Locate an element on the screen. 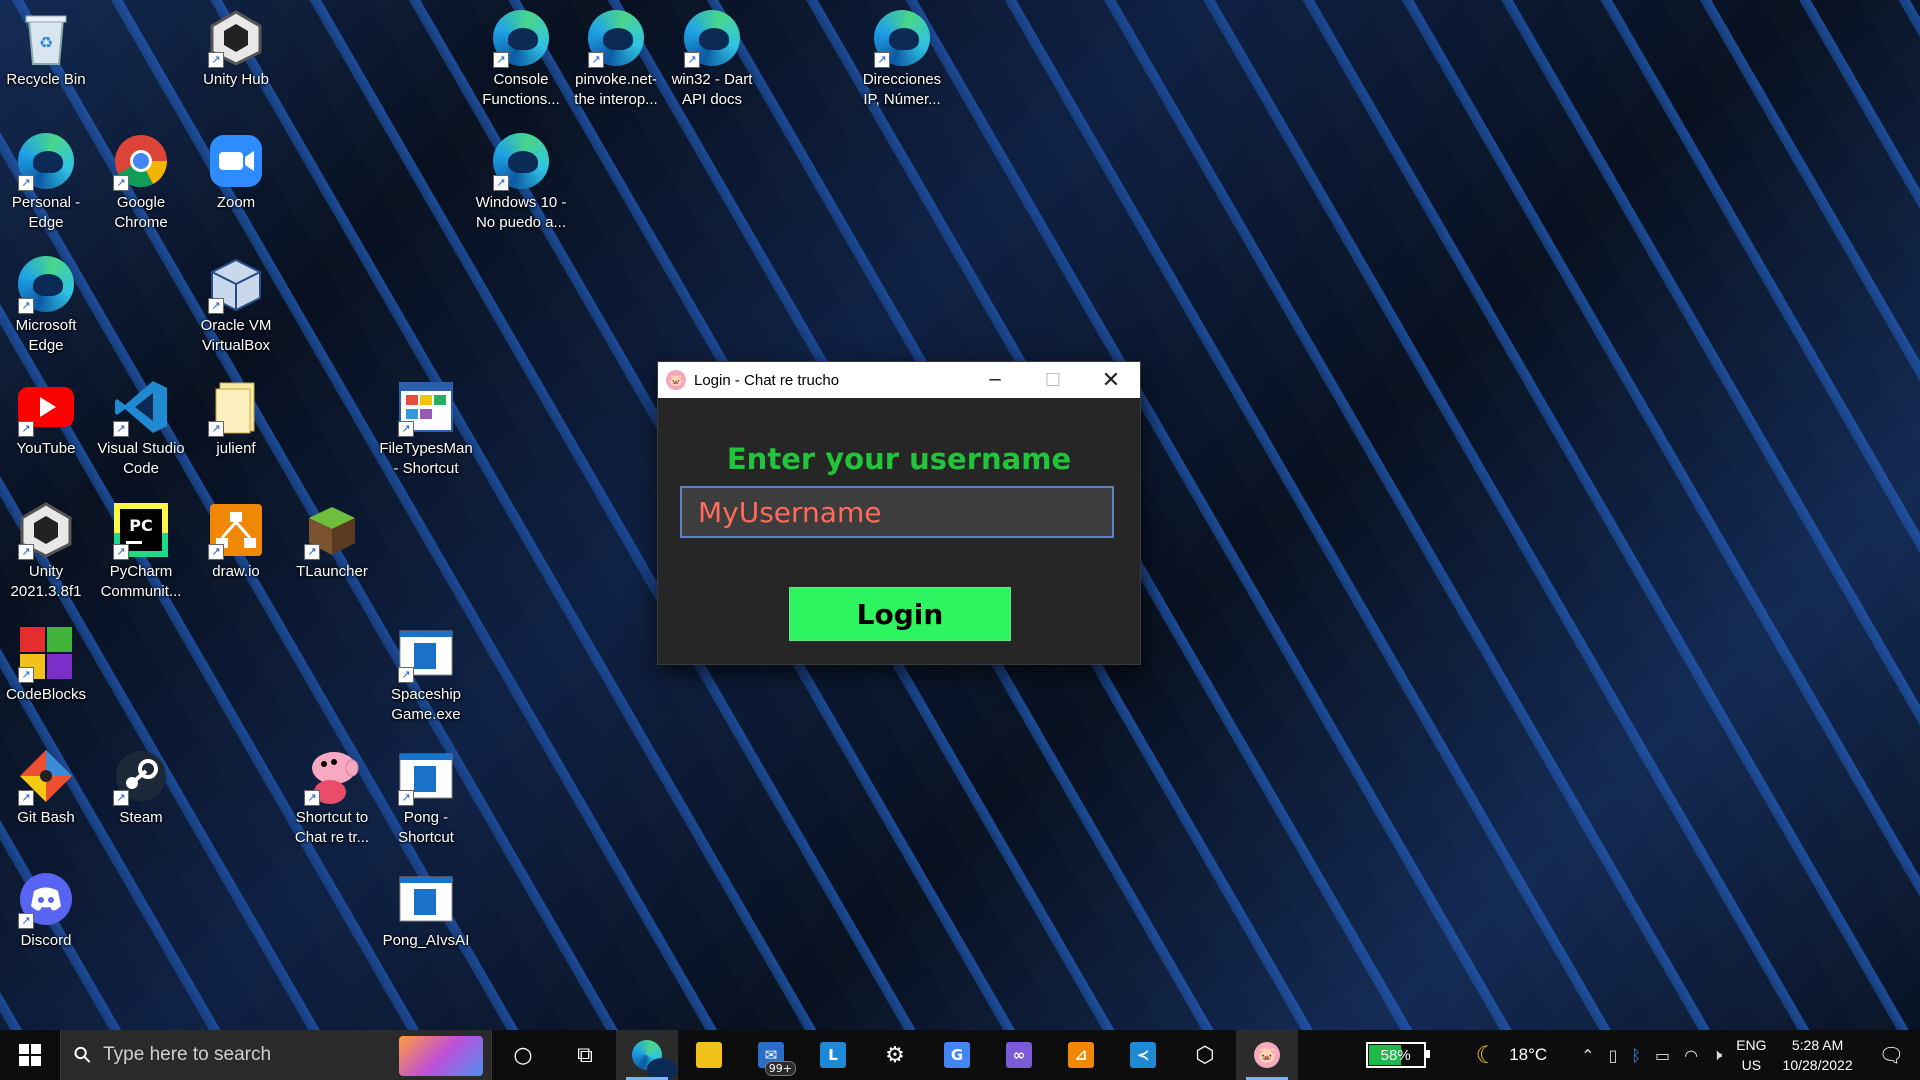 The image size is (1920, 1080). desktop-icon-spaceship-game: ↗ Spaceship Game.exe is located at coordinates (426, 672).